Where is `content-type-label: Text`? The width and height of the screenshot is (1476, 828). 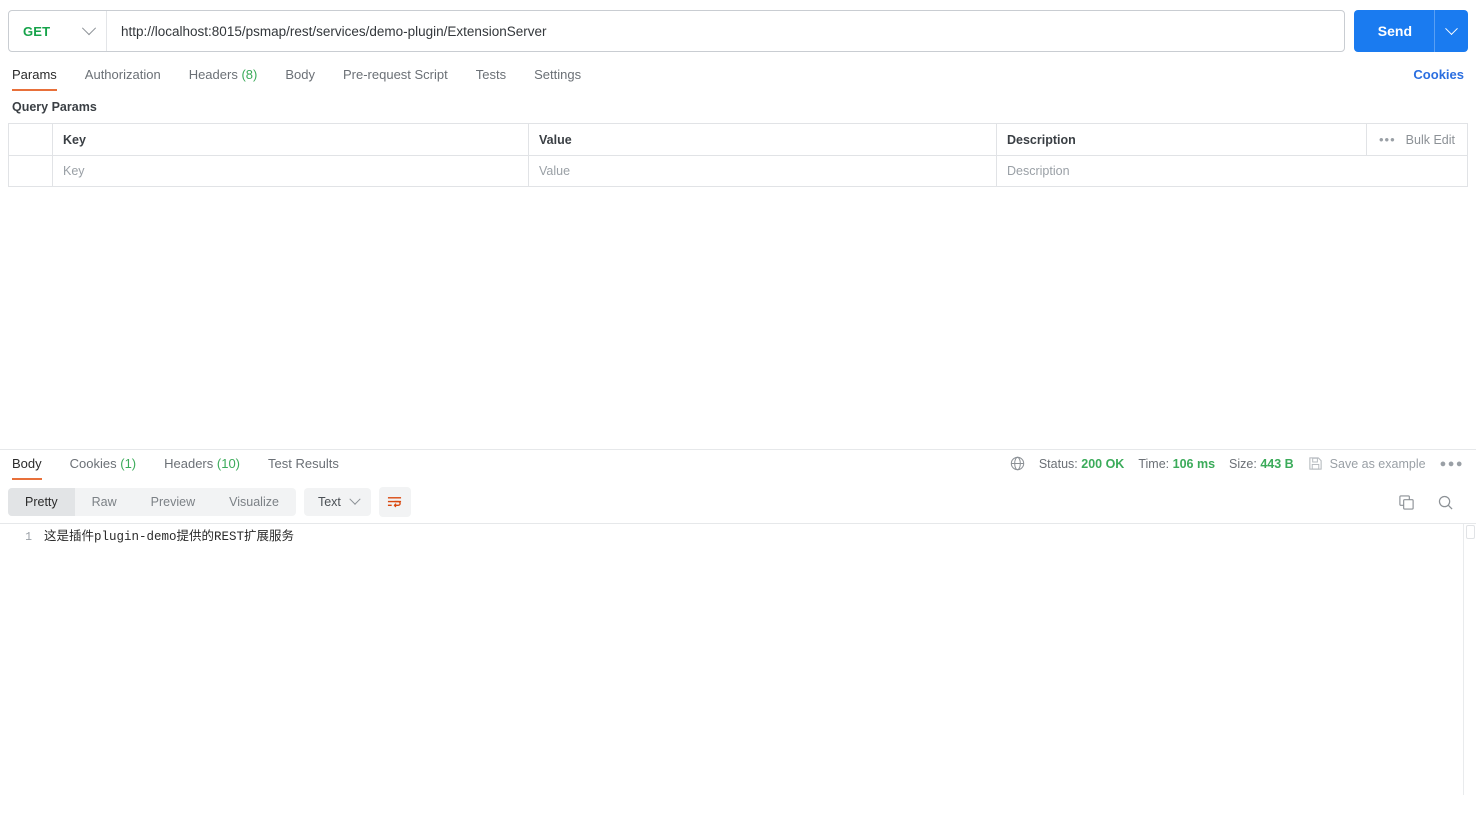 content-type-label: Text is located at coordinates (329, 502).